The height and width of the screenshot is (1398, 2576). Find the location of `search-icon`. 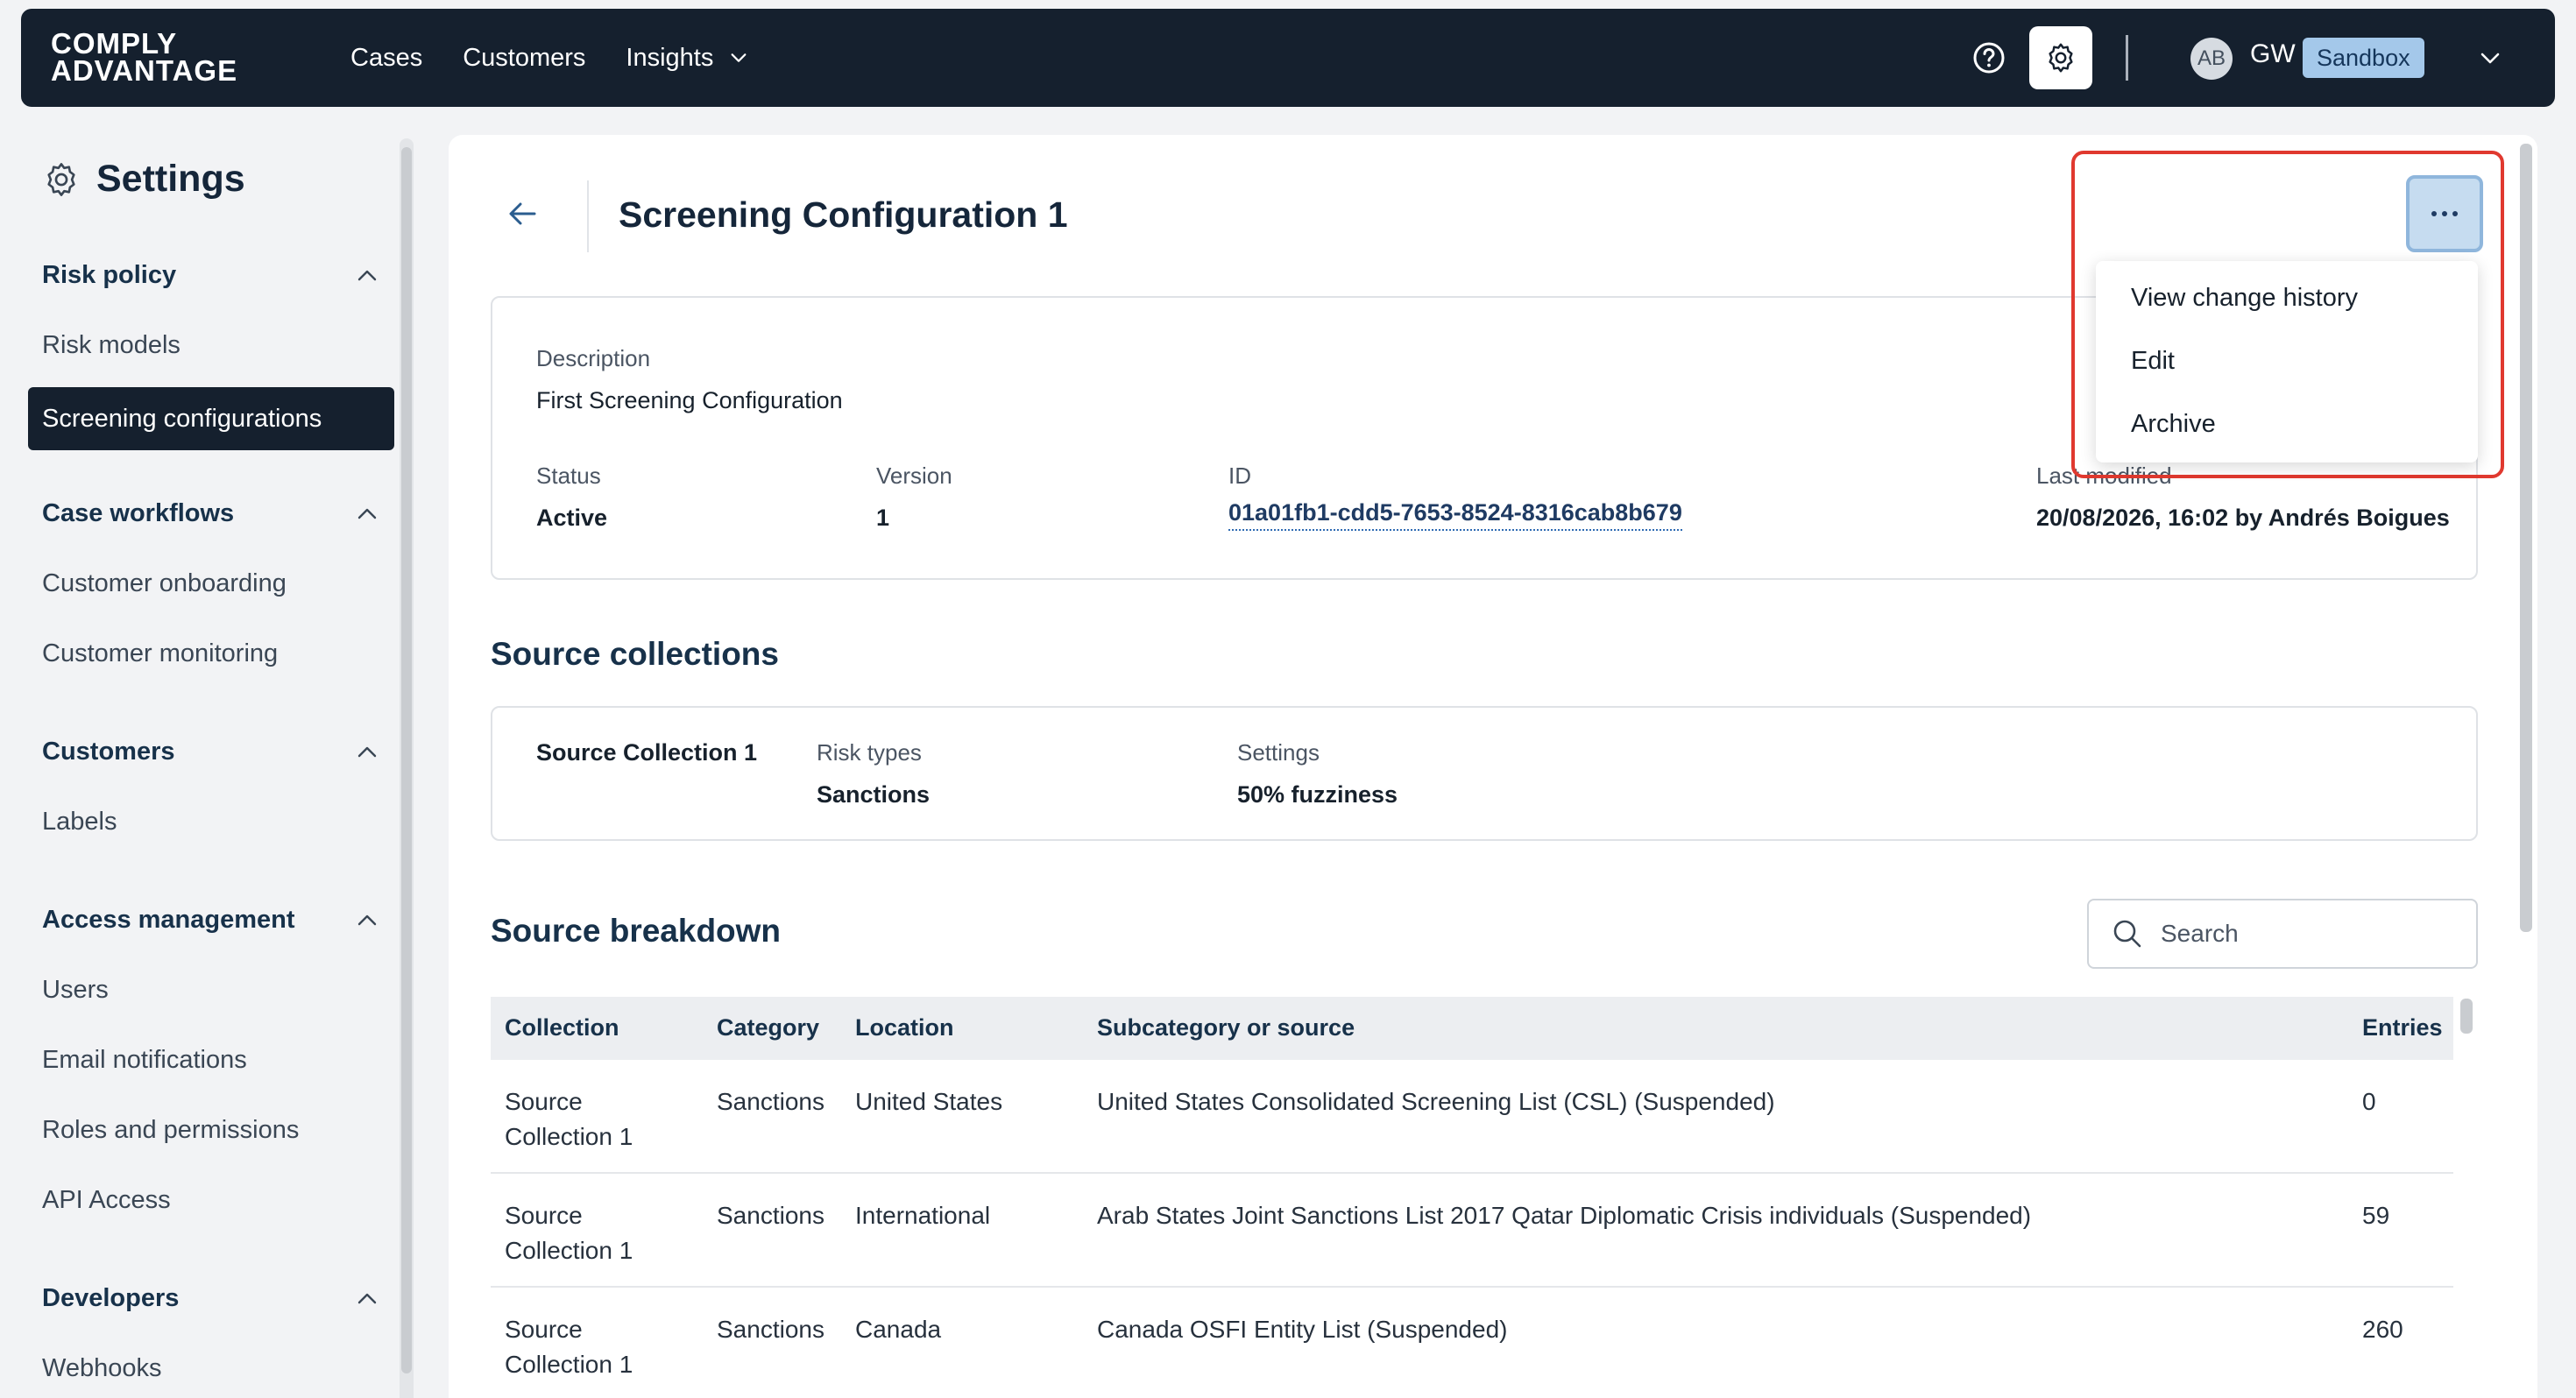

search-icon is located at coordinates (2127, 934).